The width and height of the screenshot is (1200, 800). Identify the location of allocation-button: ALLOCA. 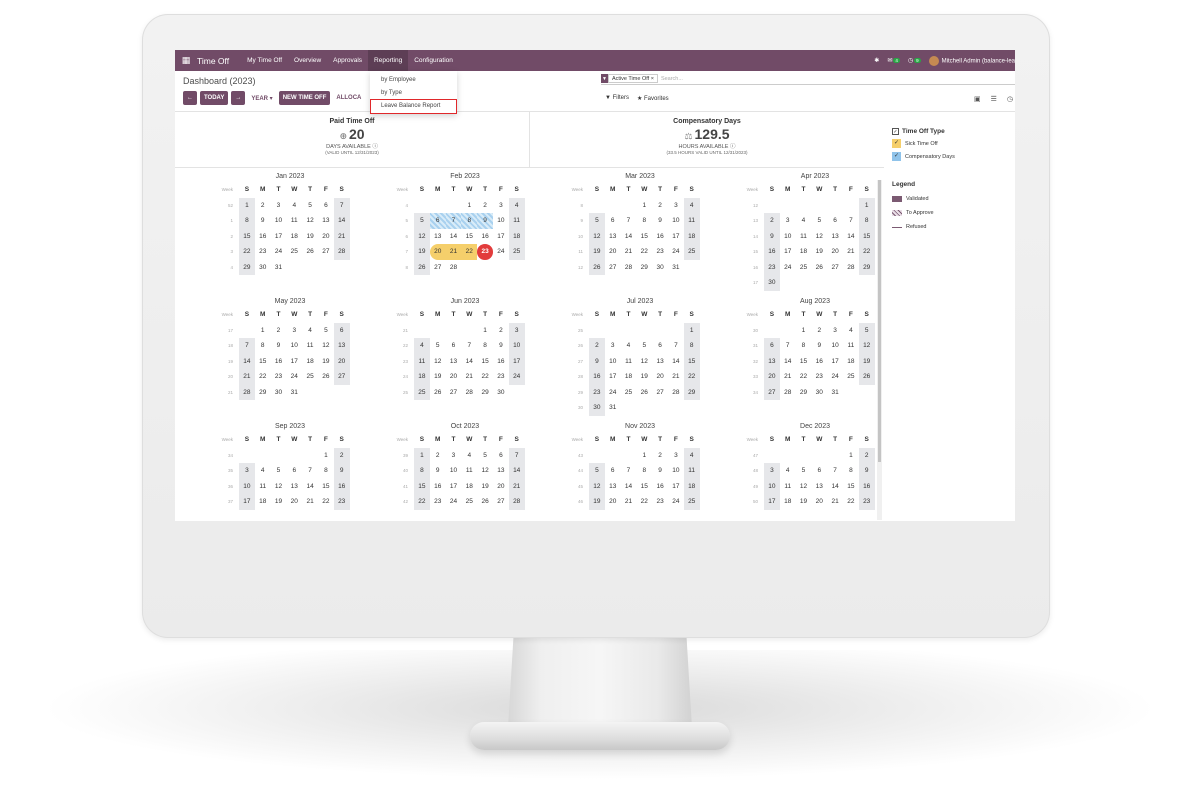
(348, 98).